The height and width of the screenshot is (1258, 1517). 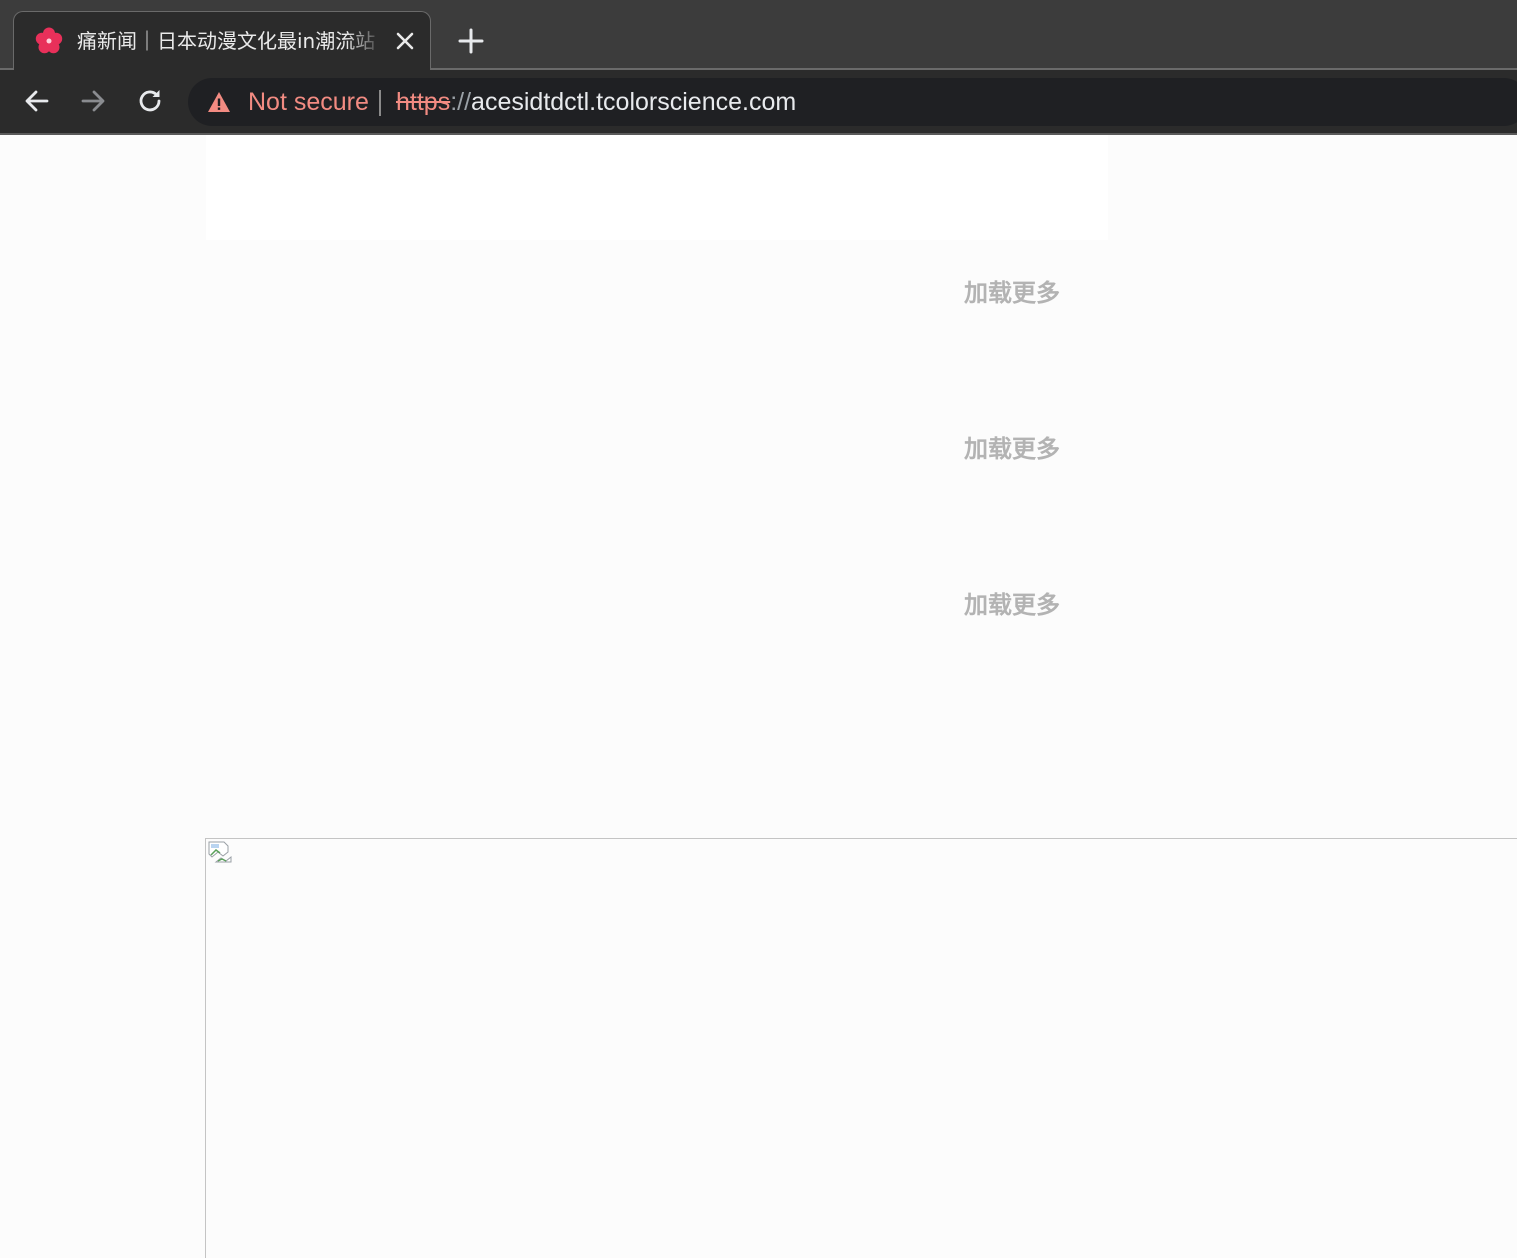 I want to click on new-tab-plus-icon, so click(x=471, y=41).